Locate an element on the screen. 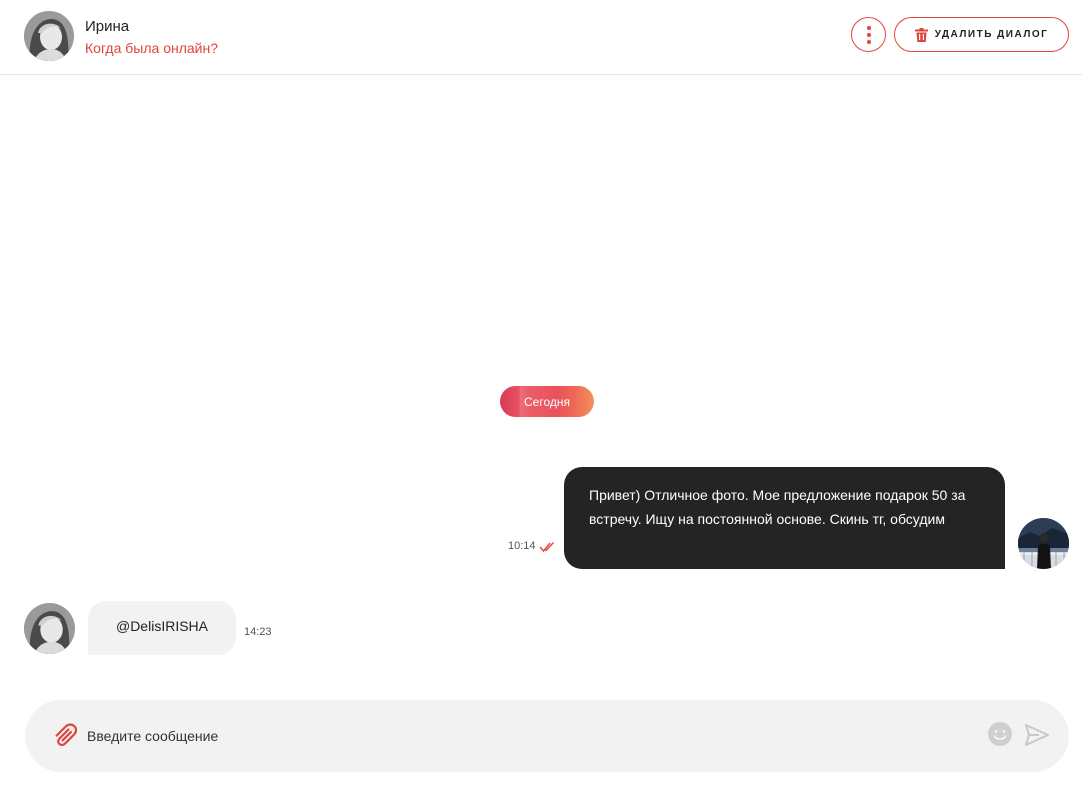 The image size is (1082, 791). more-vertical-icon is located at coordinates (868, 34).